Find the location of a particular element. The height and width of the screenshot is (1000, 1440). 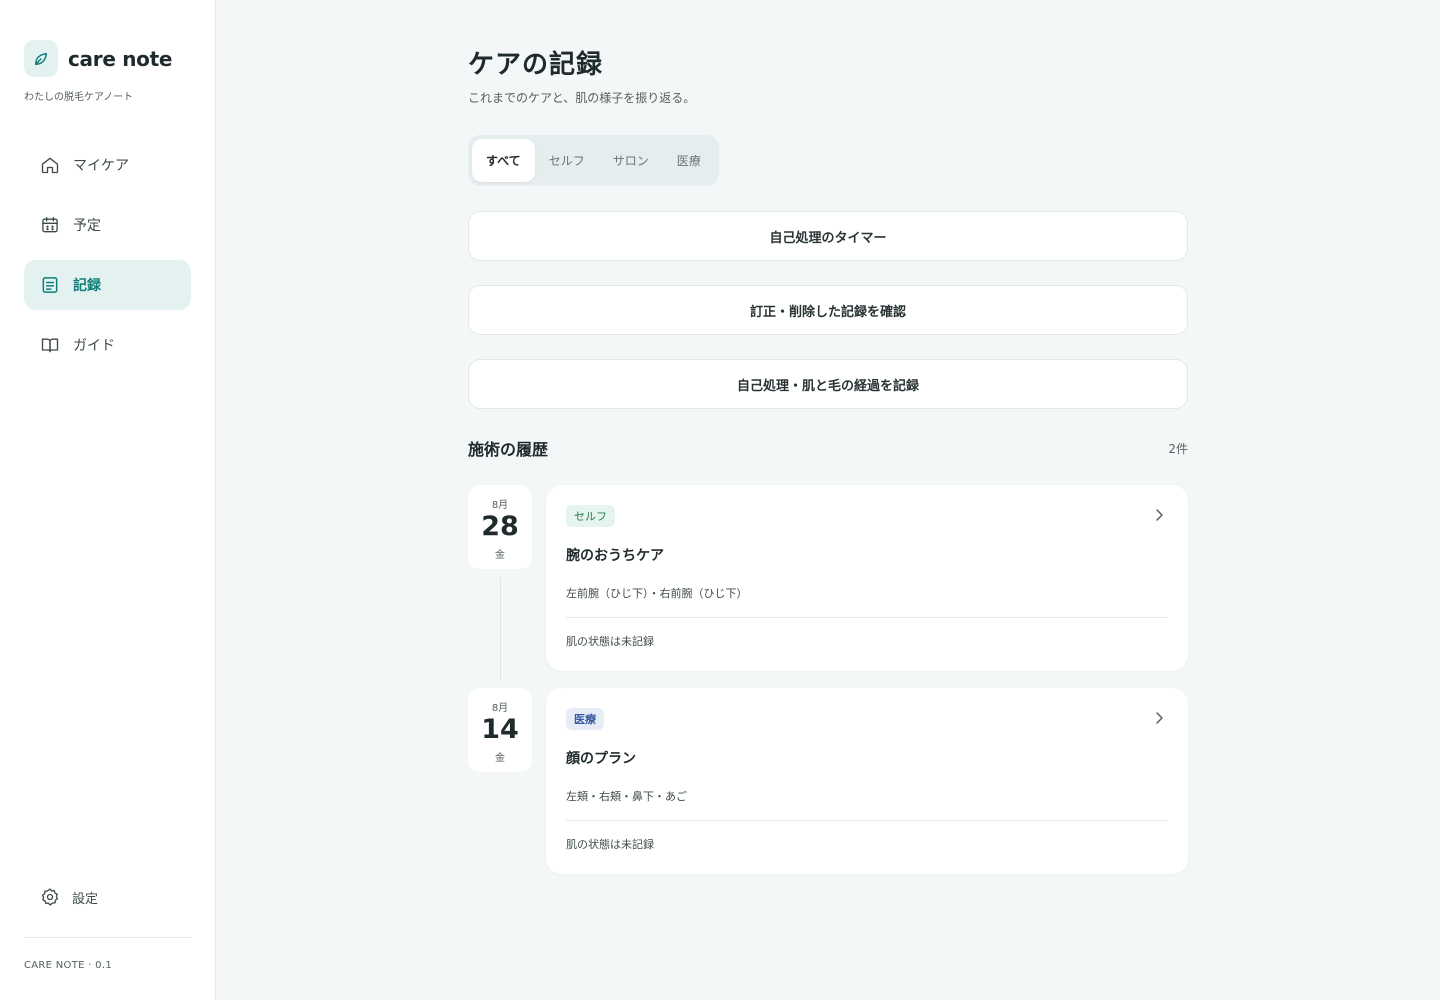

tab-medical: 医療 is located at coordinates (689, 160).